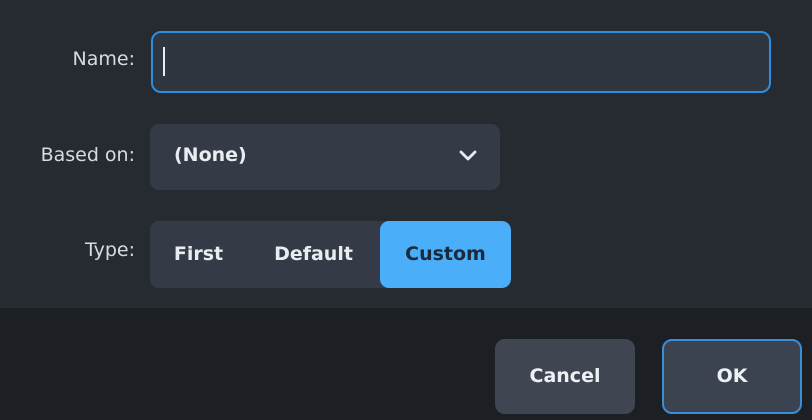 The height and width of the screenshot is (420, 812). What do you see at coordinates (109, 250) in the screenshot?
I see `type-label: Type:` at bounding box center [109, 250].